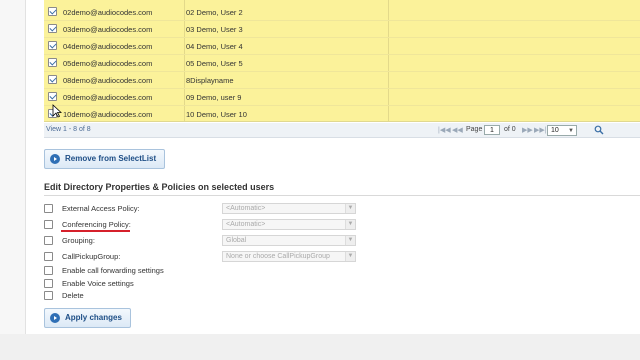  Describe the element at coordinates (214, 29) in the screenshot. I see `user-display-name: 03 Demo, User 3` at that location.